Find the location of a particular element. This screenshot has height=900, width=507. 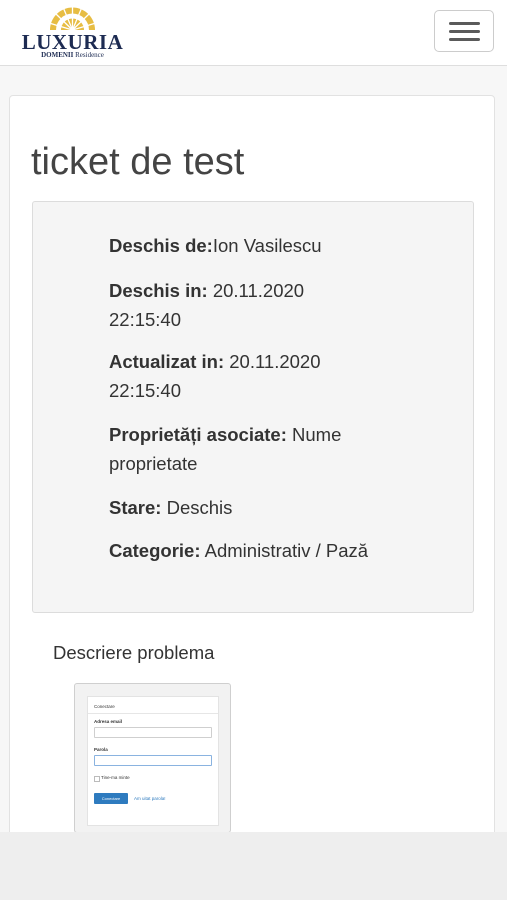

category-row: Categorie: Administrativ / Pază is located at coordinates (254, 550).